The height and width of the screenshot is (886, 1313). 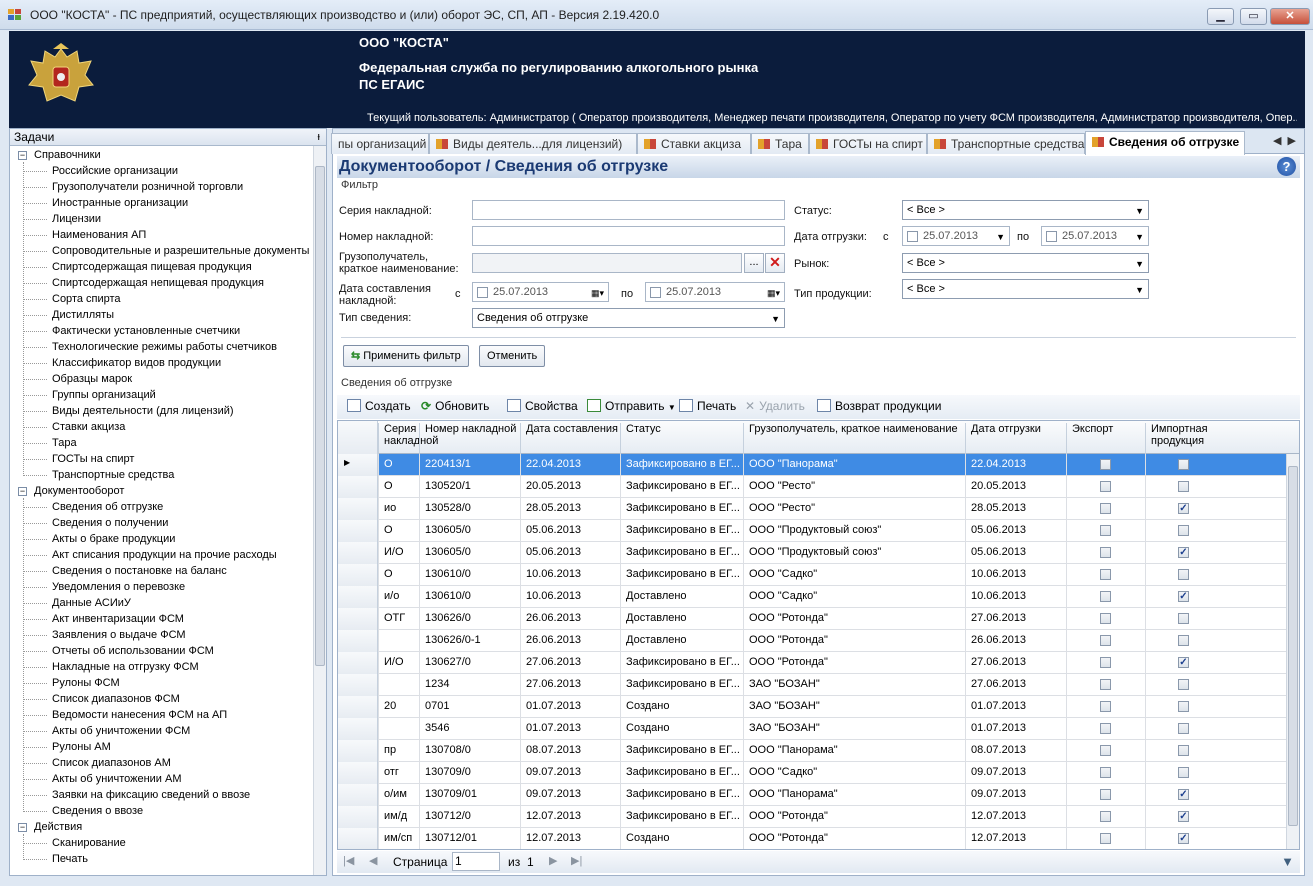 What do you see at coordinates (43, 444) in the screenshot?
I see `tree-item: Тара` at bounding box center [43, 444].